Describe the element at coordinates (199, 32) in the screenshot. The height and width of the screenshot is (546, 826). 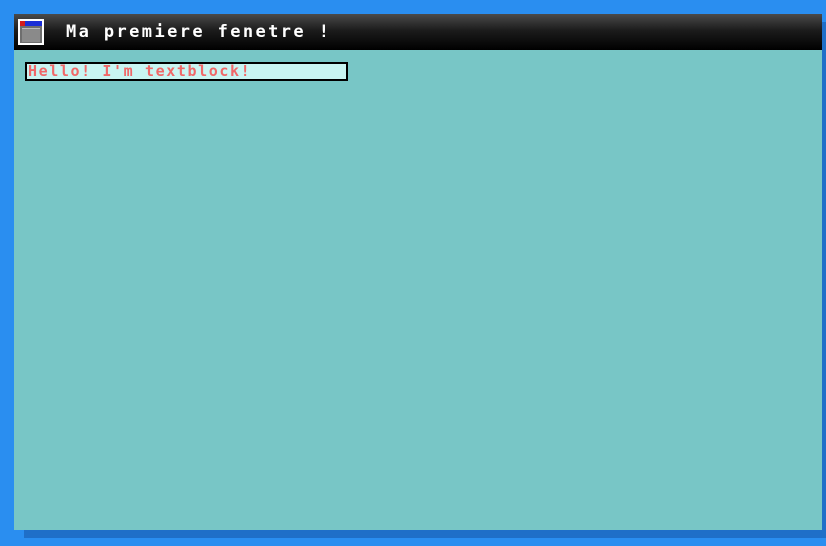
I see `window-title: Ma premiere fenetre !` at that location.